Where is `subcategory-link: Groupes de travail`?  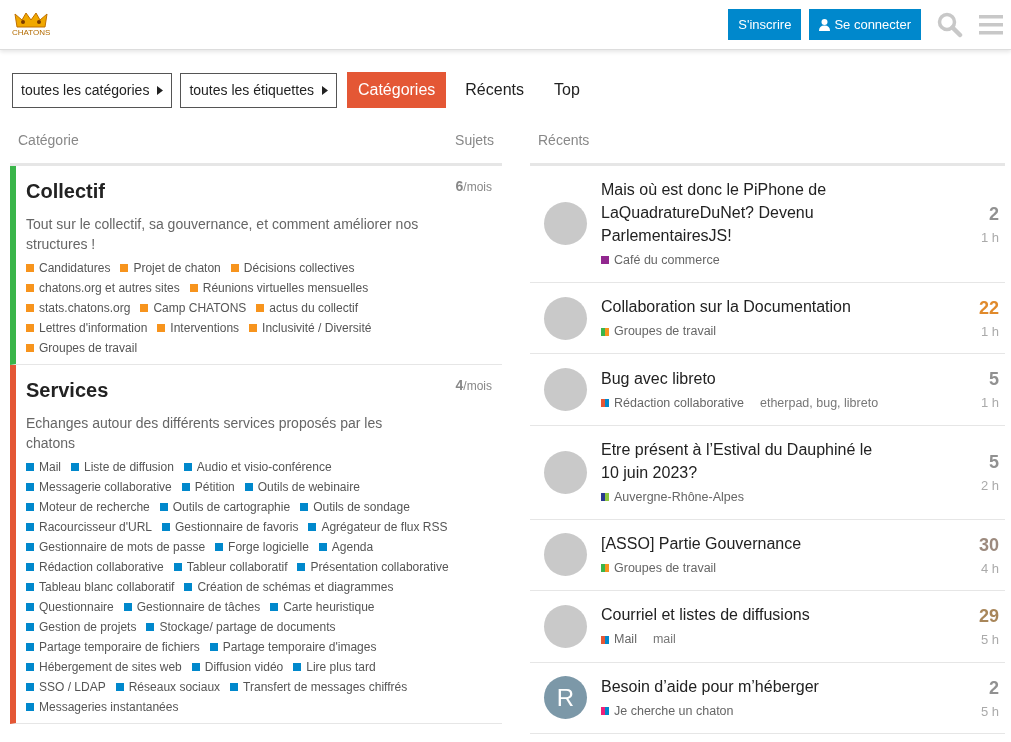
subcategory-link: Groupes de travail is located at coordinates (82, 348).